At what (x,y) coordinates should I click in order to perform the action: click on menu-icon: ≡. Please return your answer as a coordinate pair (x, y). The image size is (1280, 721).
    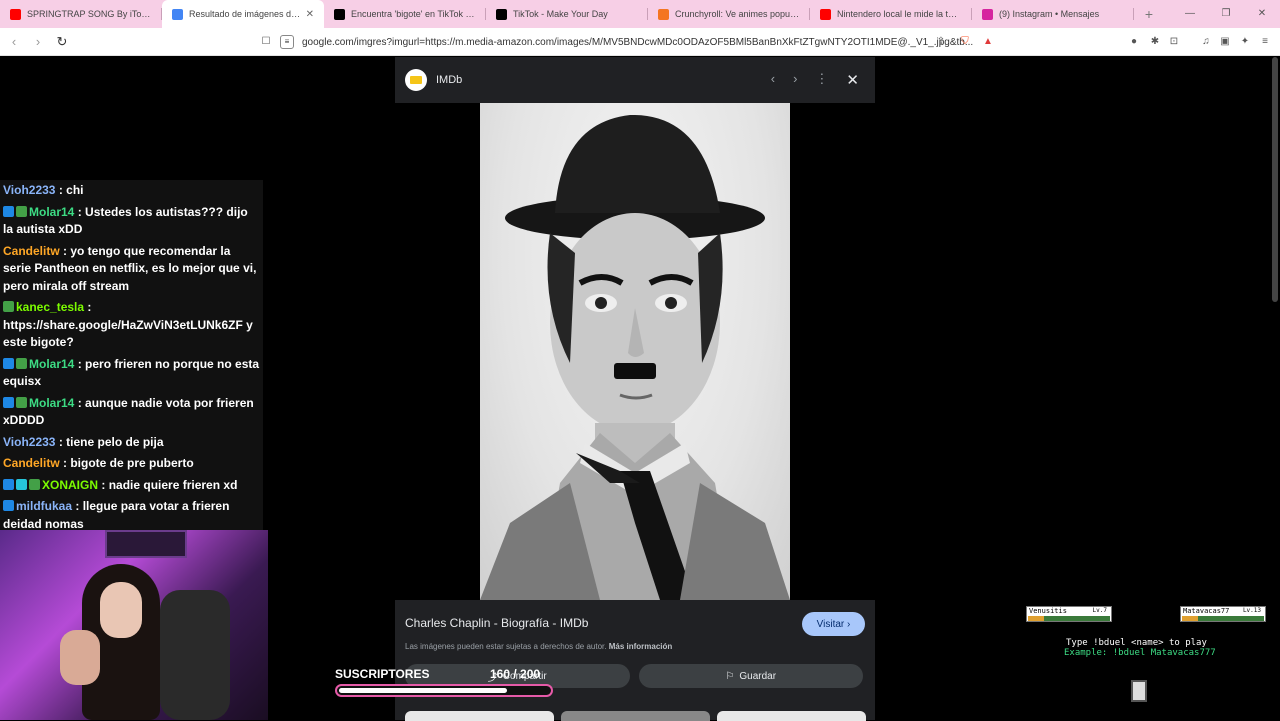
    Looking at the image, I should click on (1265, 42).